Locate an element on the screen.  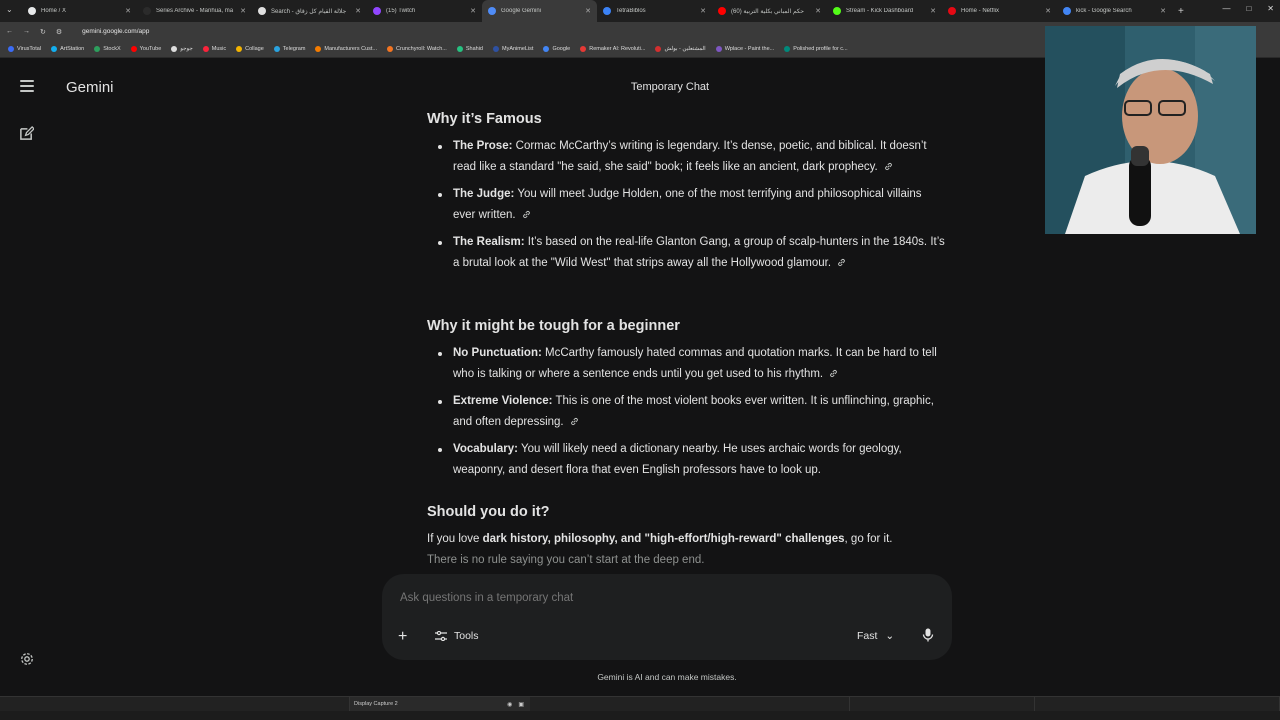
bookmark-item: Music is located at coordinates (214, 49).